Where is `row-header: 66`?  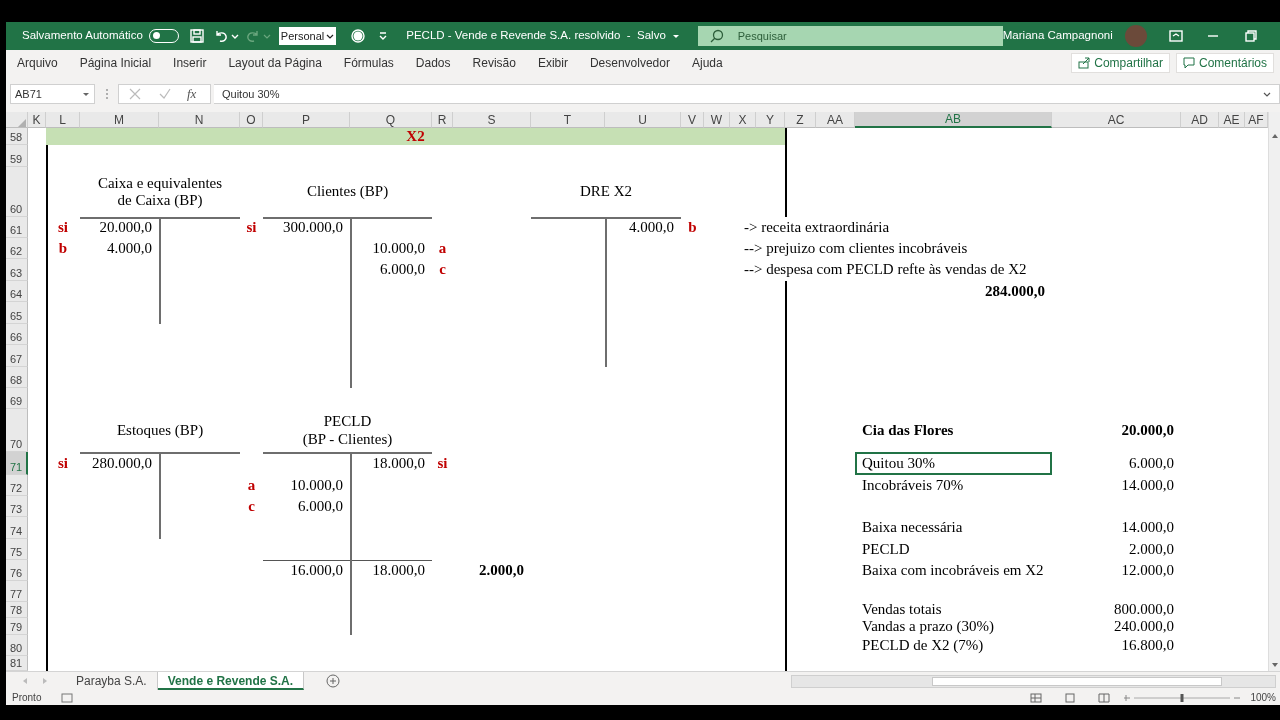 row-header: 66 is located at coordinates (17, 334).